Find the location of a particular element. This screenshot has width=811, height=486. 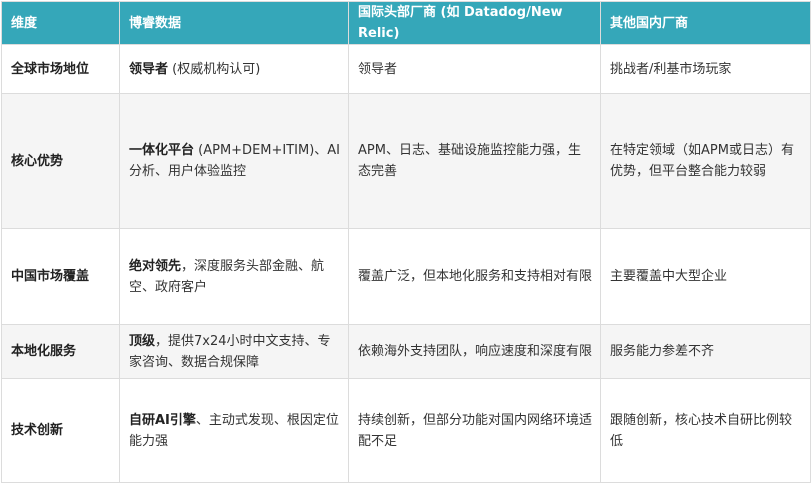

borui-detail: ，提供7x24小时中文支持、专家咨询、数据合规保障 is located at coordinates (230, 351).